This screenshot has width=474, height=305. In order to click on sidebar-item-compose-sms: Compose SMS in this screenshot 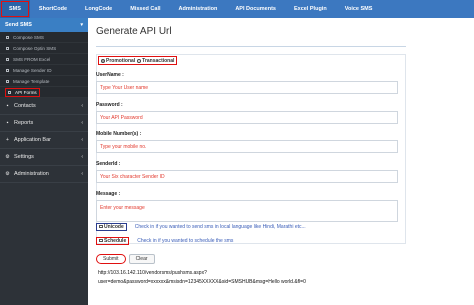, I will do `click(44, 37)`.